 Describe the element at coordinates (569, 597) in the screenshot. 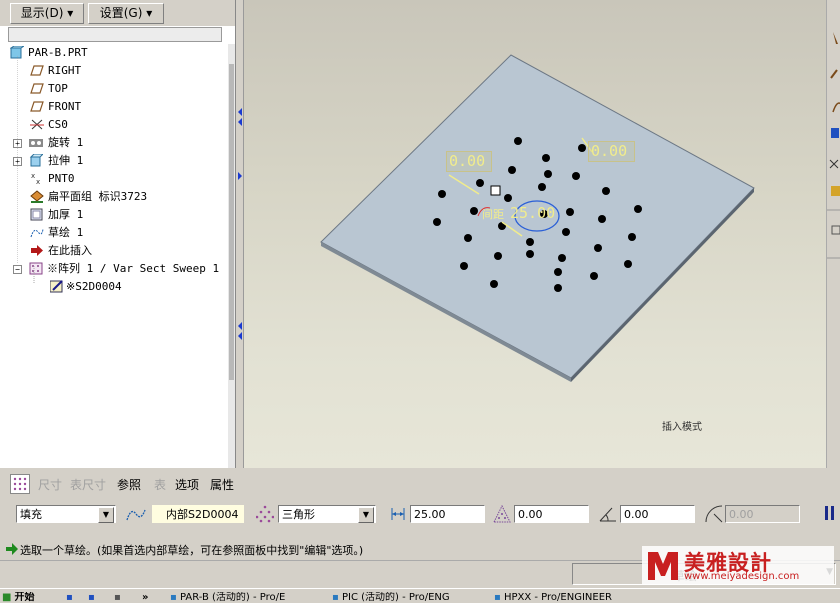

I see `task-button: ▪ HPXX - Pro/ENGINEER` at that location.